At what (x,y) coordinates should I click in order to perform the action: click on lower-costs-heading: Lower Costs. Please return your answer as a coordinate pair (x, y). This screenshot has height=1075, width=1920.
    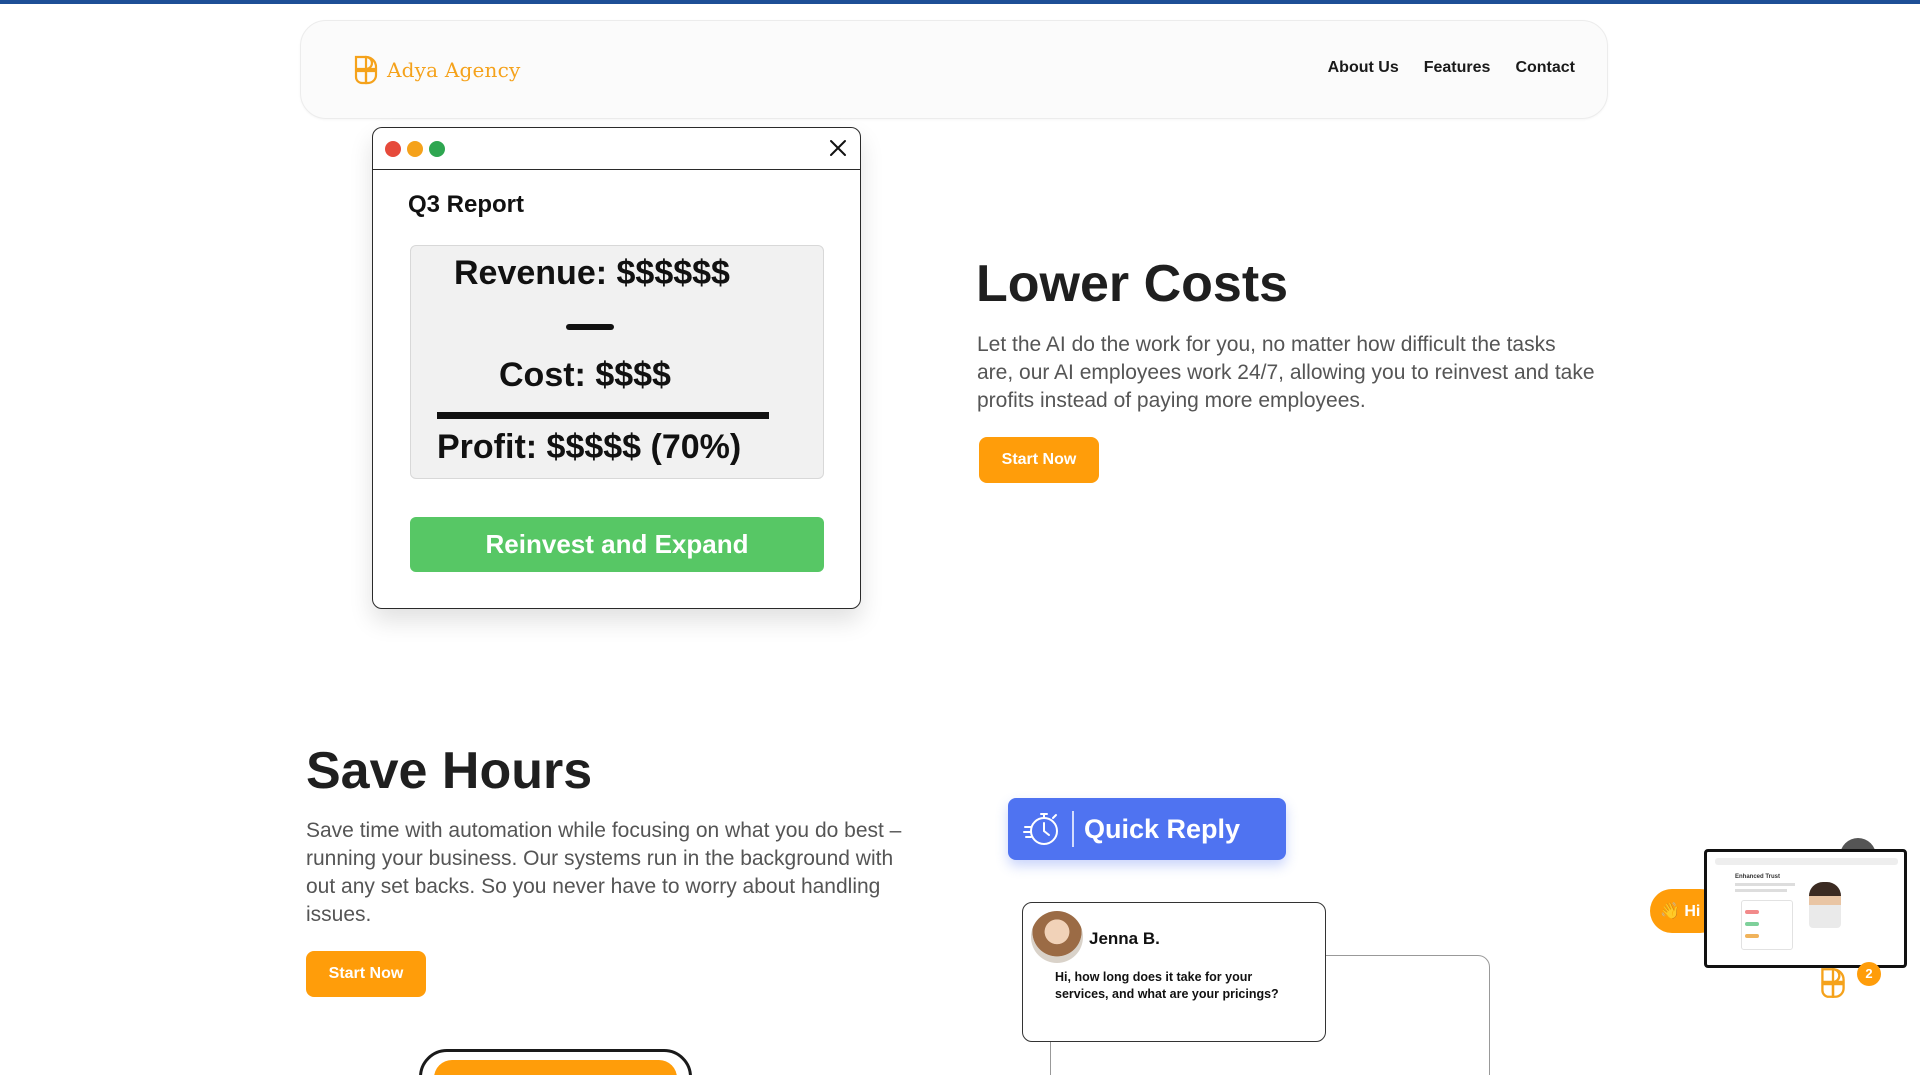
    Looking at the image, I should click on (1132, 284).